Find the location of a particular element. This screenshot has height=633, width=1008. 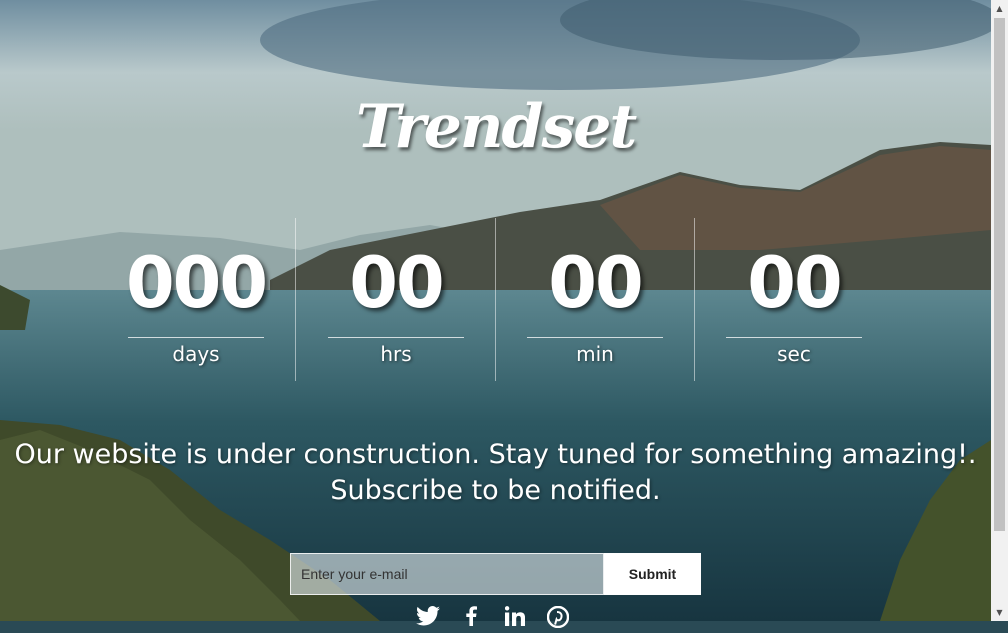

facebook-icon-glyph is located at coordinates (471, 616).